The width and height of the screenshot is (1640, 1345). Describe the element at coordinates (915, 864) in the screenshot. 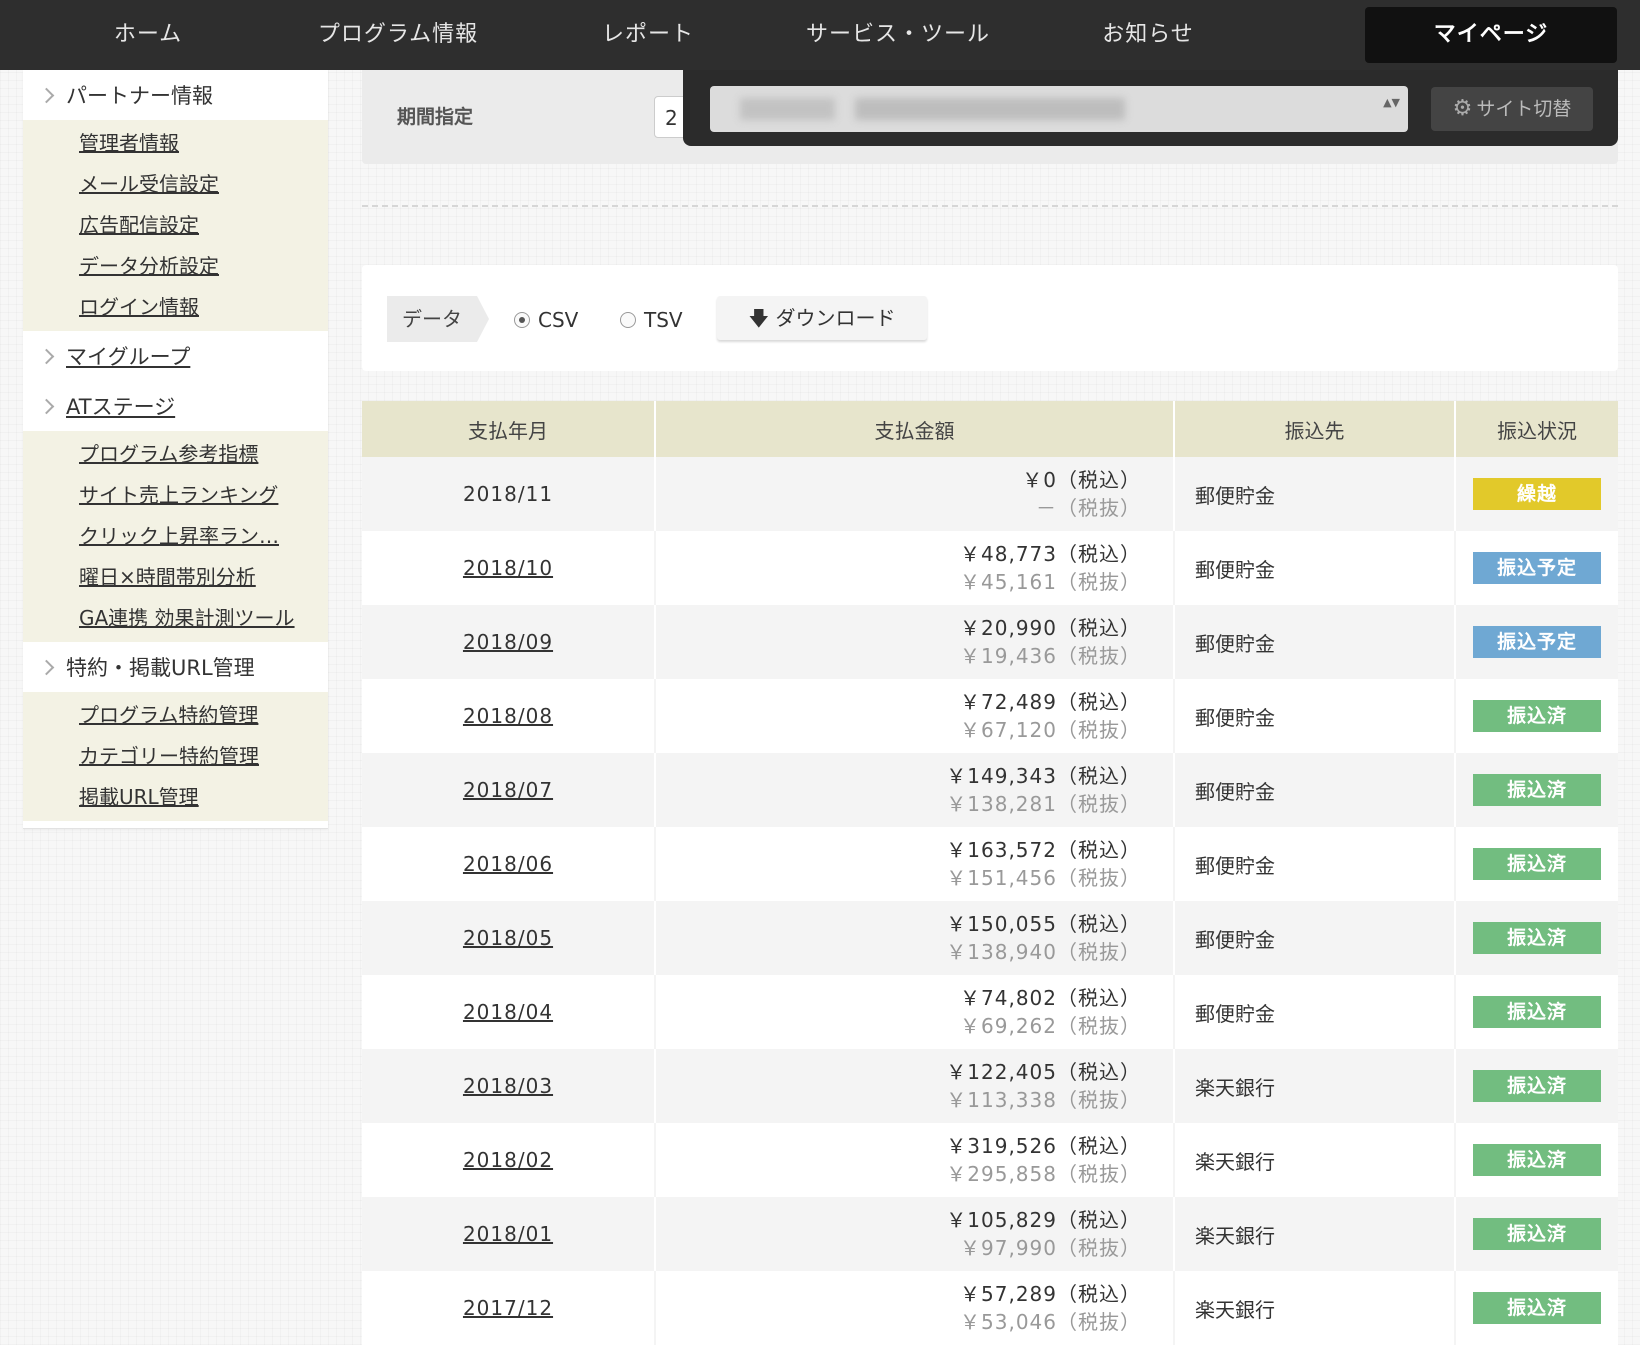

I see `payment-amount-cell: ￥163,572（税込） ￥151,456（税抜）` at that location.